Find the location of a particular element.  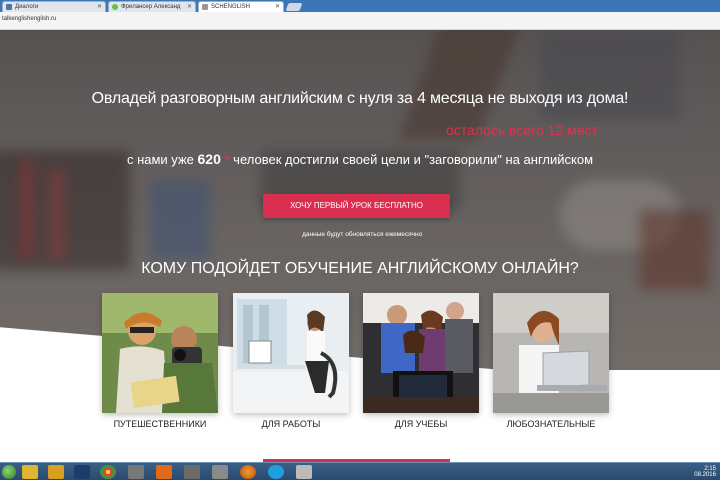

curious-photo is located at coordinates (551, 353).